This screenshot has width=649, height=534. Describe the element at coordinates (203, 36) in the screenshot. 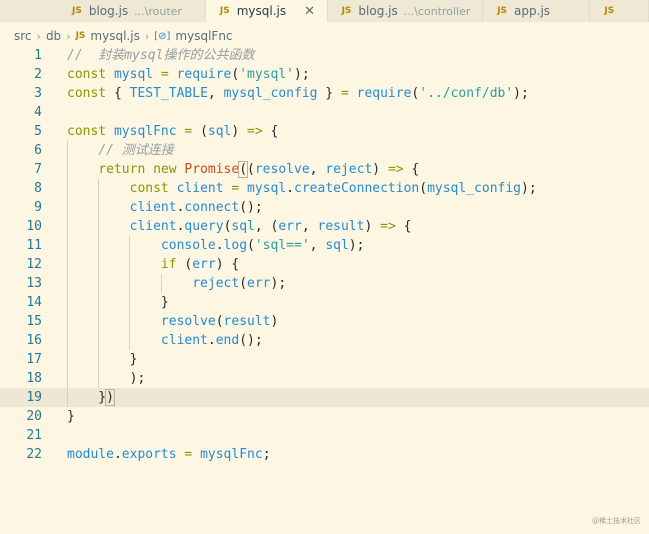

I see `breadcrumb-symbol: mysqlFnc` at that location.